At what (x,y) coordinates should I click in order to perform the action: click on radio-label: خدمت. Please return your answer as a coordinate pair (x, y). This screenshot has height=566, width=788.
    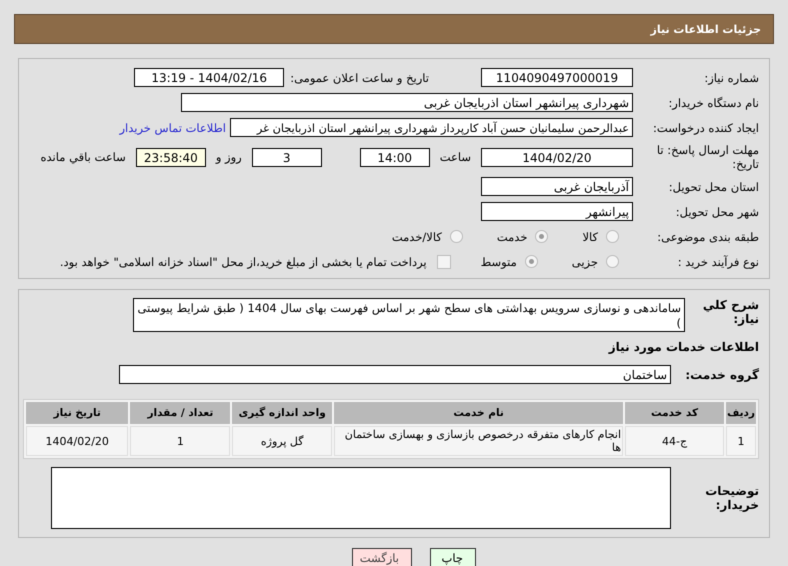
    Looking at the image, I should click on (512, 237).